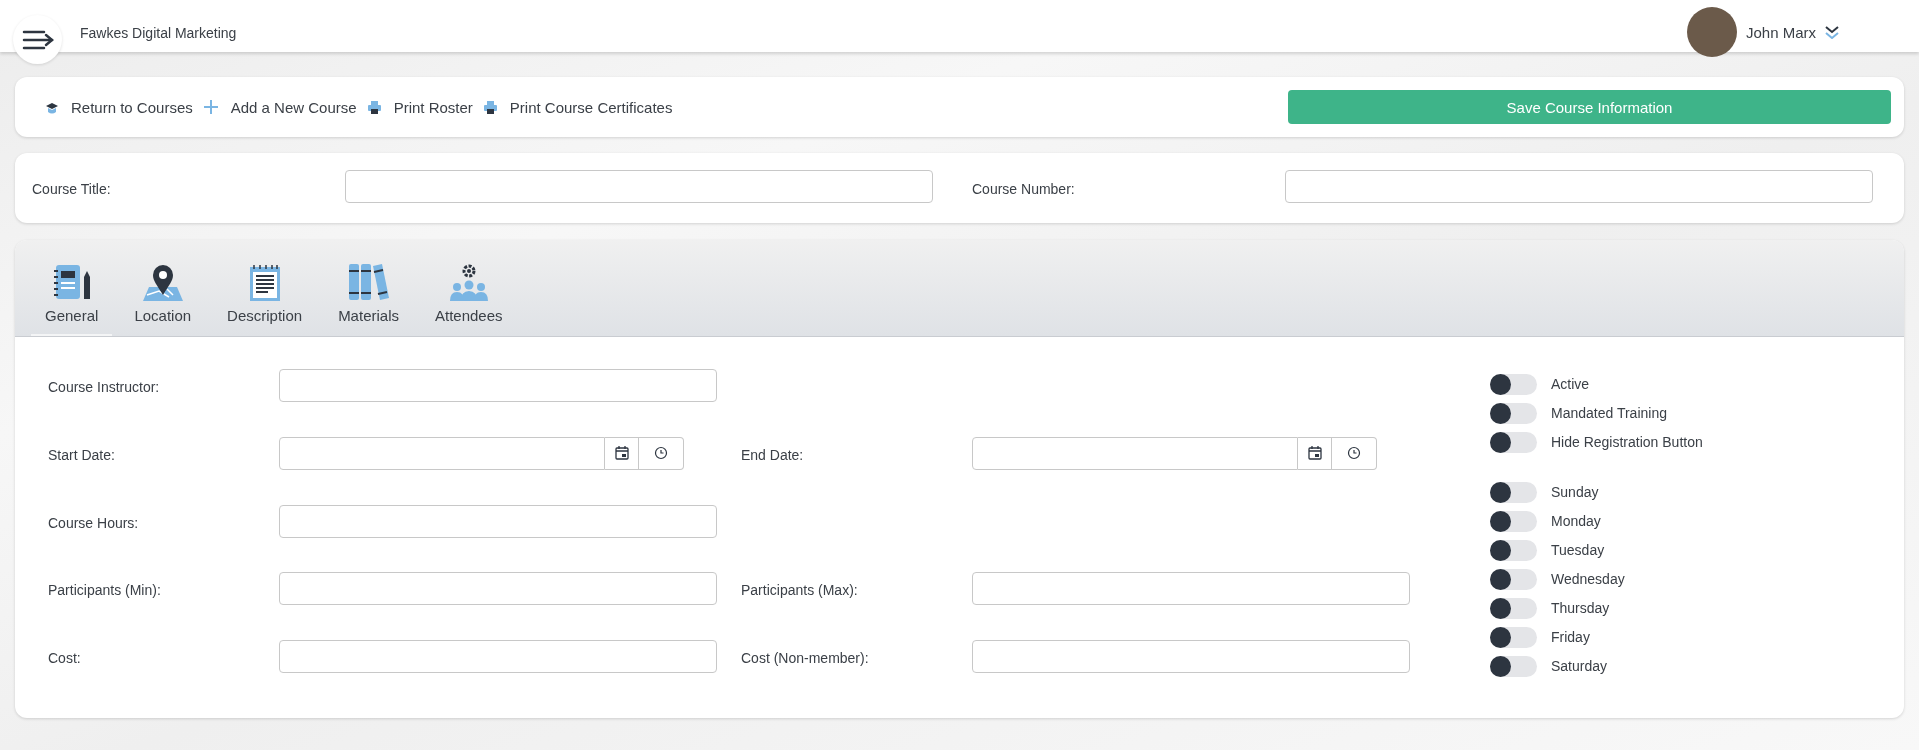 The image size is (1919, 750). Describe the element at coordinates (579, 107) in the screenshot. I see `toolbar-link: Print Course Certificates` at that location.